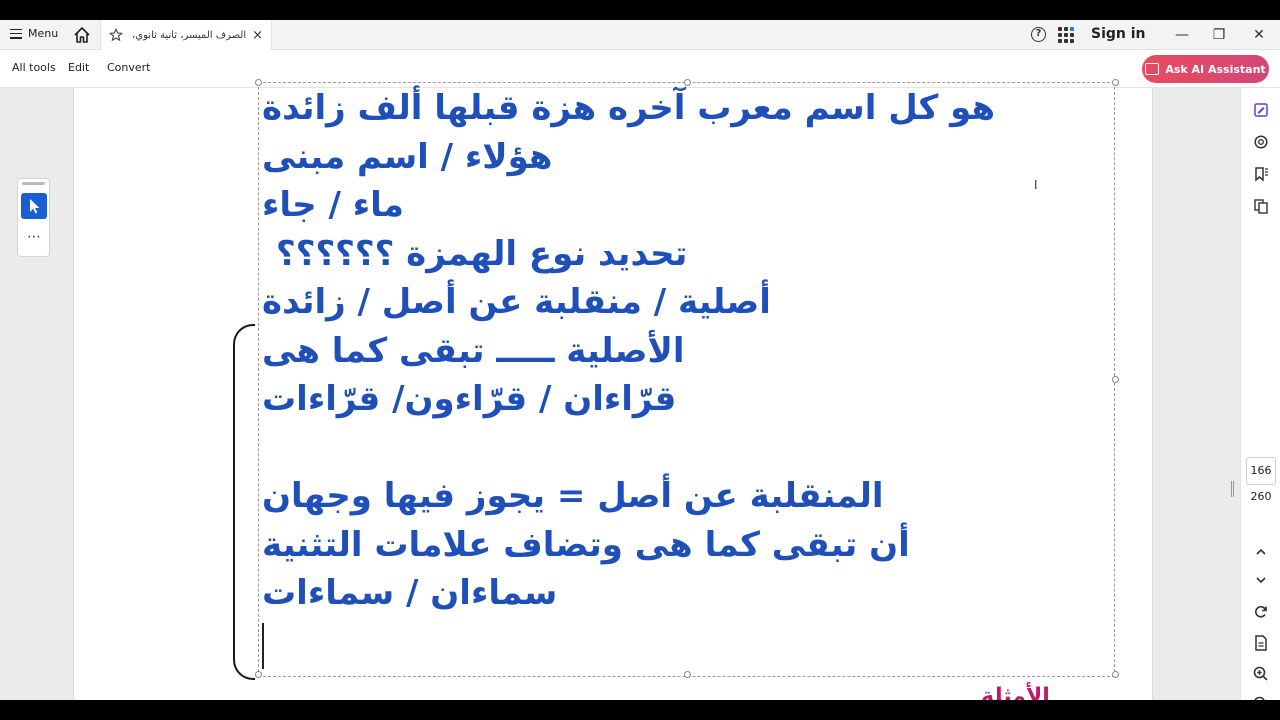 The width and height of the screenshot is (1280, 720). I want to click on minimize-button: —, so click(1182, 35).